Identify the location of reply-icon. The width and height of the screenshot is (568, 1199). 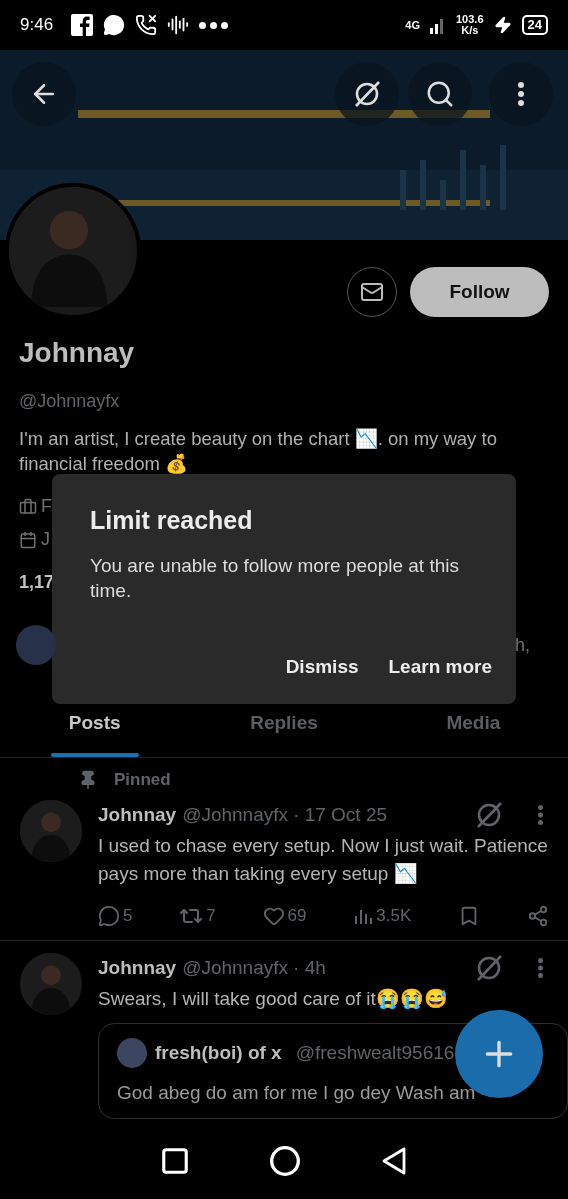
(109, 916).